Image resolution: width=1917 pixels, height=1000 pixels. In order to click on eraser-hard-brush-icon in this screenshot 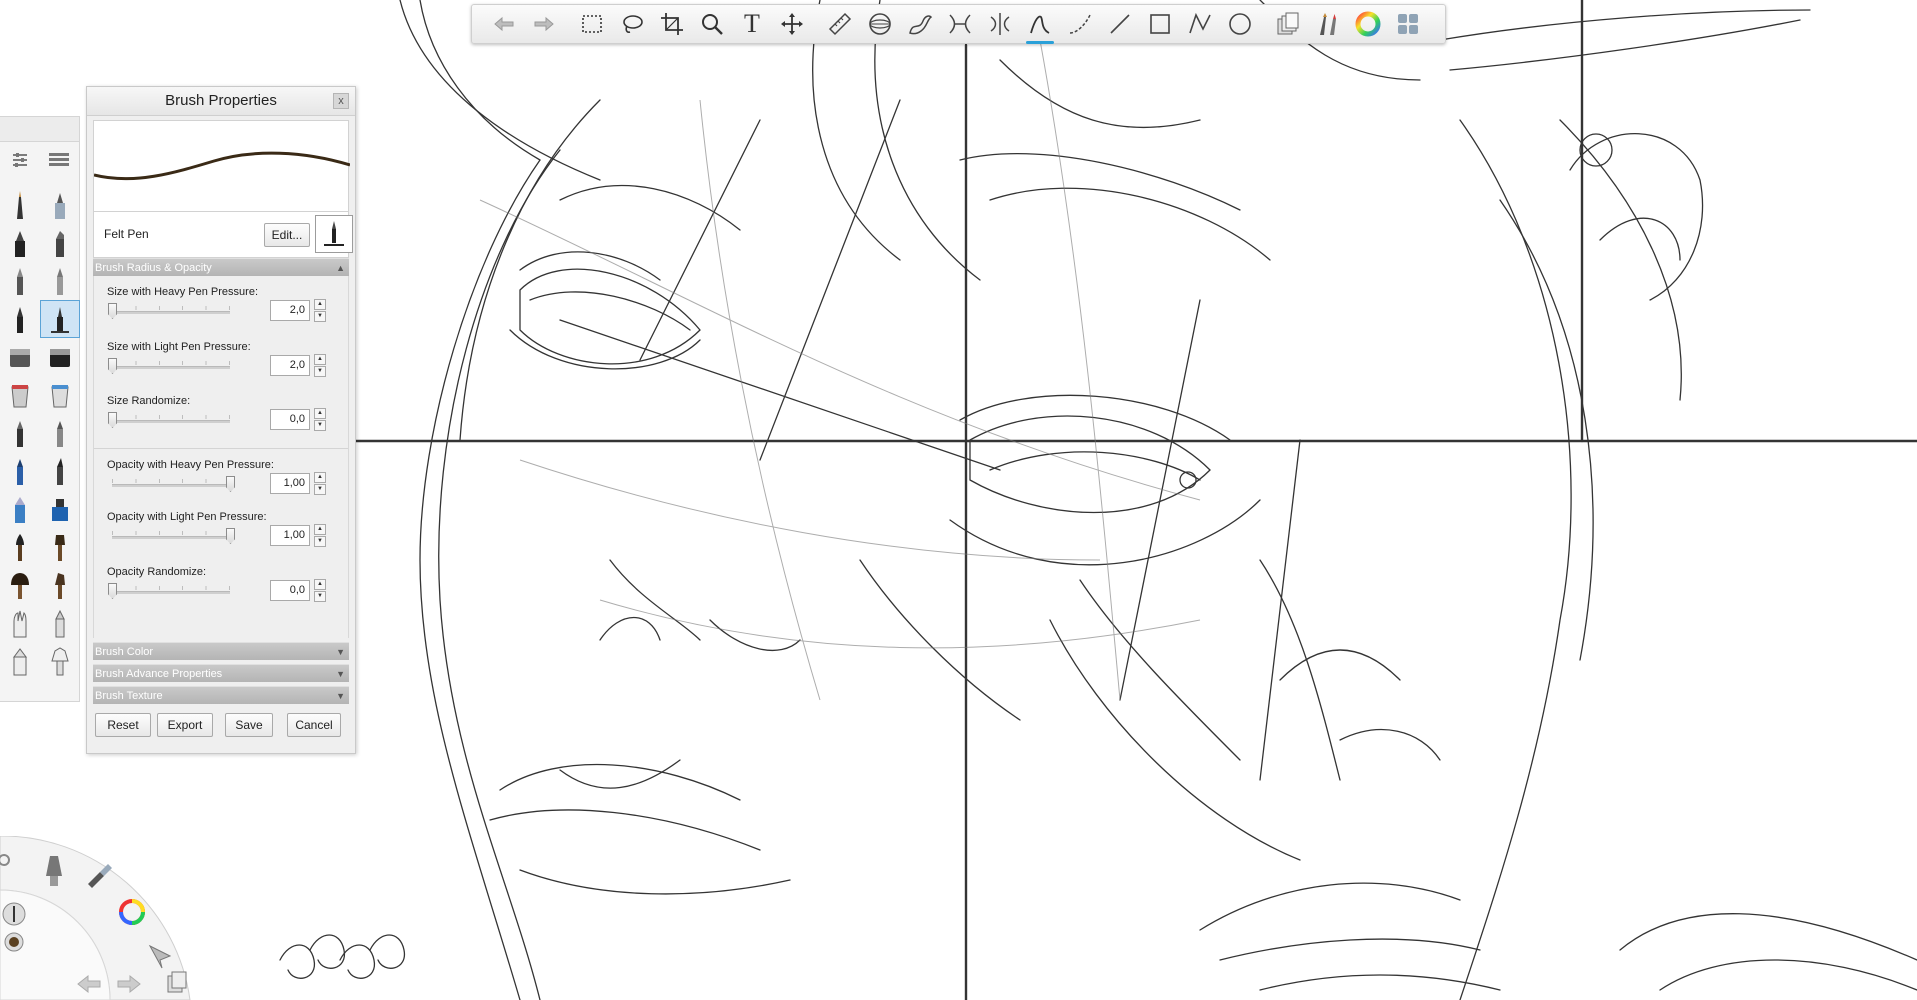, I will do `click(20, 357)`.